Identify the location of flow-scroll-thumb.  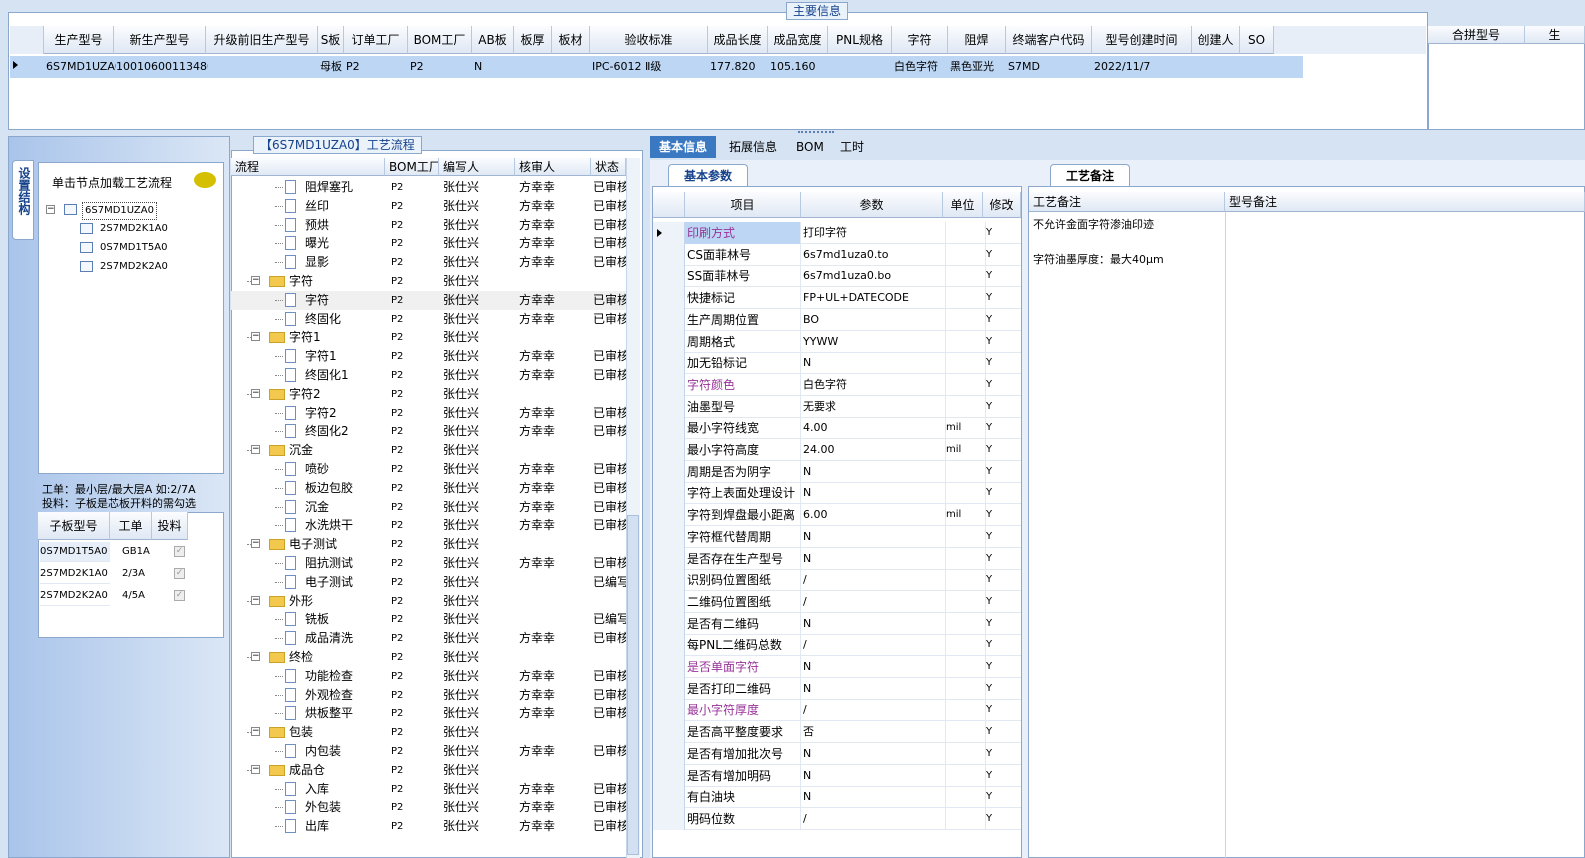
(633, 685).